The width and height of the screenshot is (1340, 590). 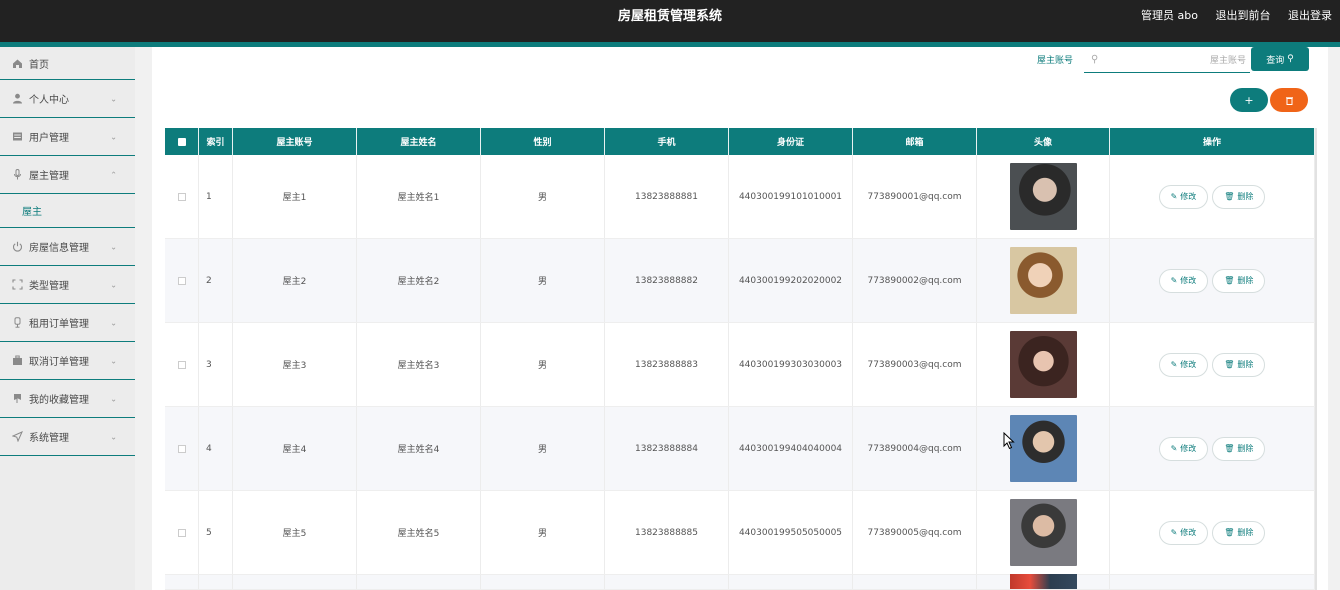 I want to click on sidebar-item-label: 系统管理, so click(x=49, y=438).